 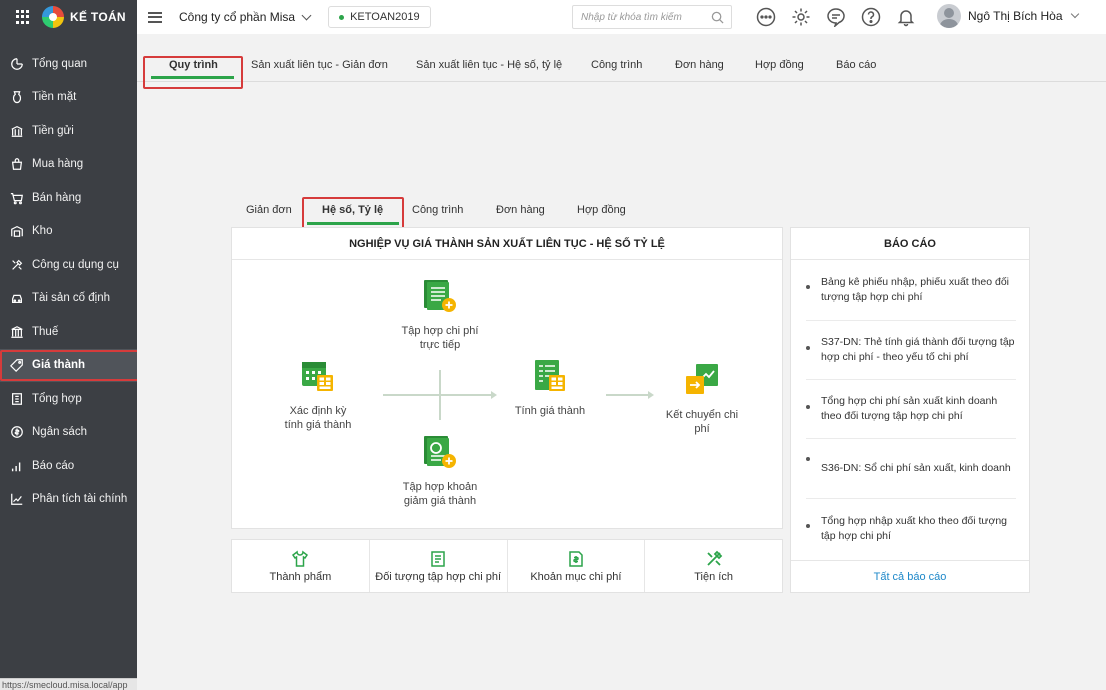 I want to click on bank-icon, so click(x=17, y=131).